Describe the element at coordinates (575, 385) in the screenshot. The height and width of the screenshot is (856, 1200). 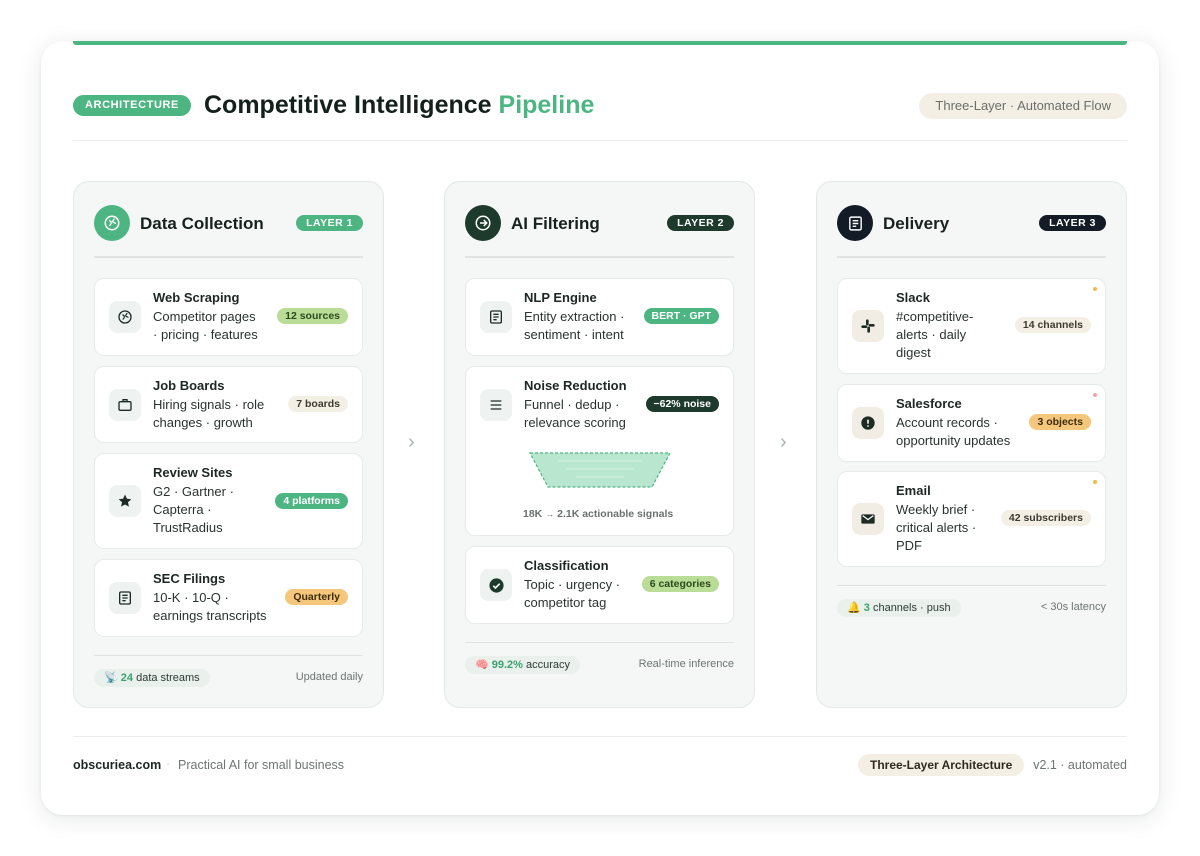
I see `item-title: Noise Reduction` at that location.